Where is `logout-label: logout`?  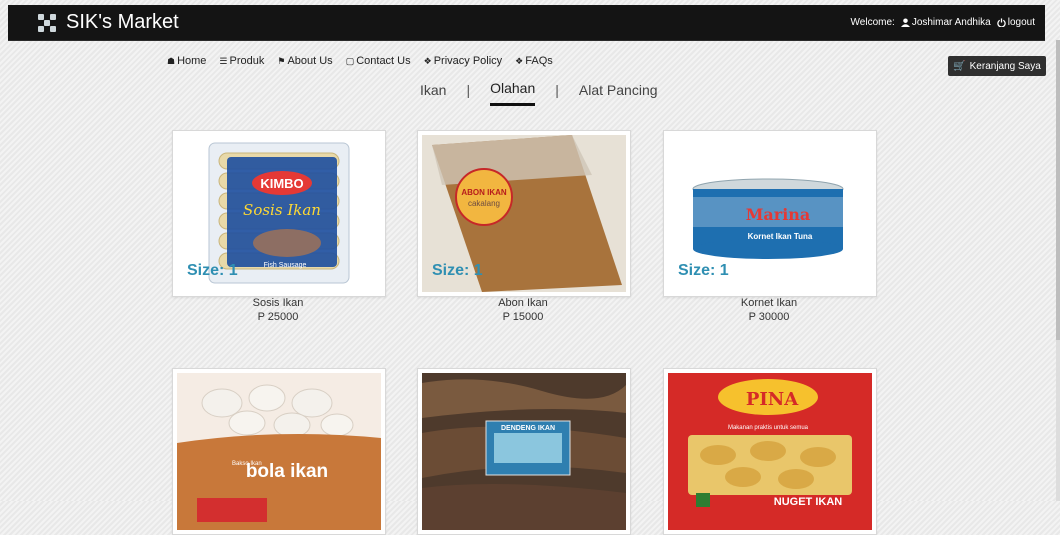
logout-label: logout is located at coordinates (1021, 22).